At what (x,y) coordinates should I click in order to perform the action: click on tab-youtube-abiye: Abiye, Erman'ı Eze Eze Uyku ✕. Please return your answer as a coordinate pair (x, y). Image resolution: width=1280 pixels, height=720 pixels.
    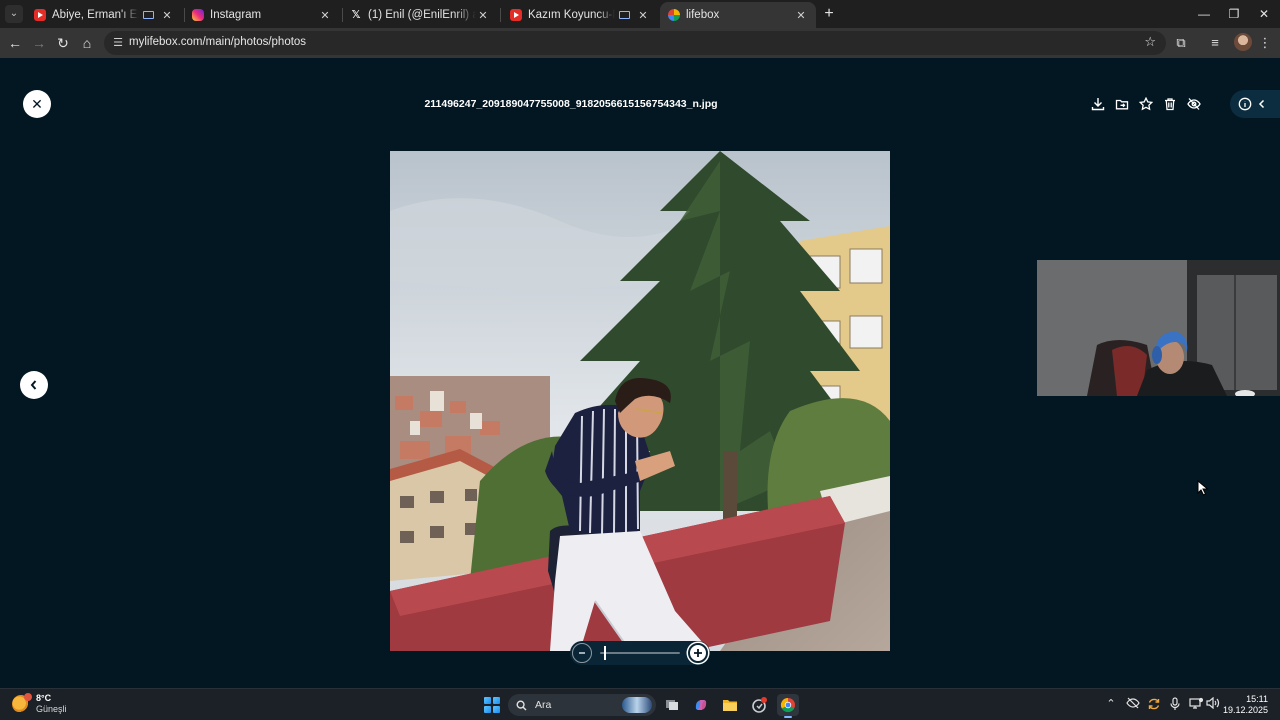
    Looking at the image, I should click on (104, 15).